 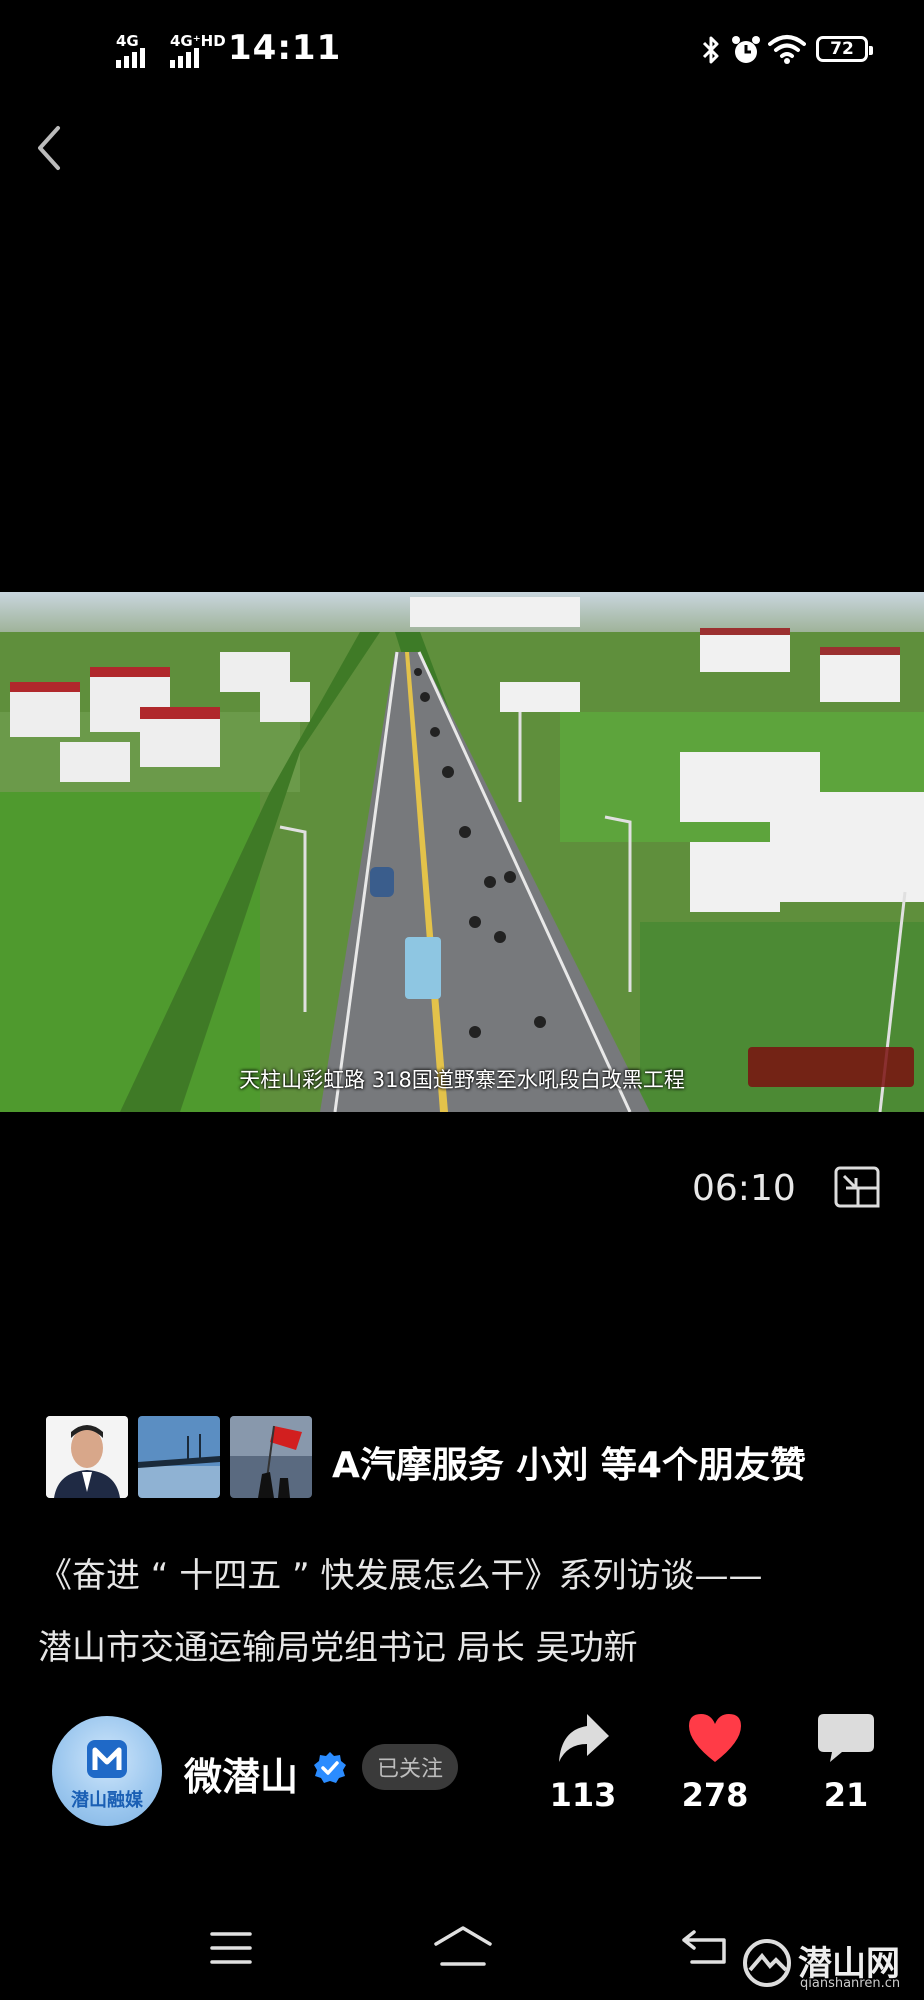 I want to click on status-bar: 4G 4G⁺HD 14:11 72, so click(x=462, y=50).